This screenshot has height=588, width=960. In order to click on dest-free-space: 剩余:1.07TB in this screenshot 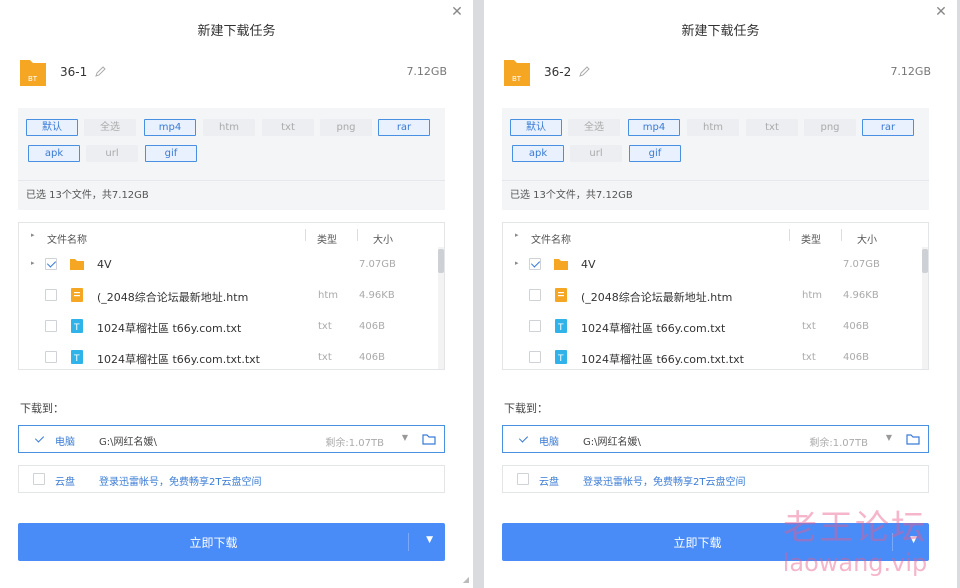, I will do `click(354, 443)`.